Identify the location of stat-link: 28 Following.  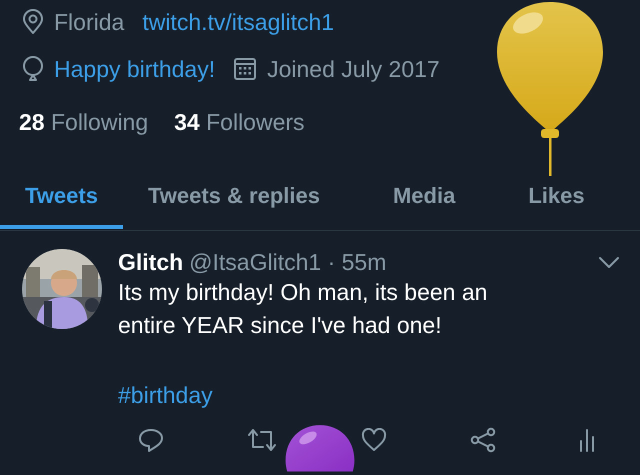
(83, 122).